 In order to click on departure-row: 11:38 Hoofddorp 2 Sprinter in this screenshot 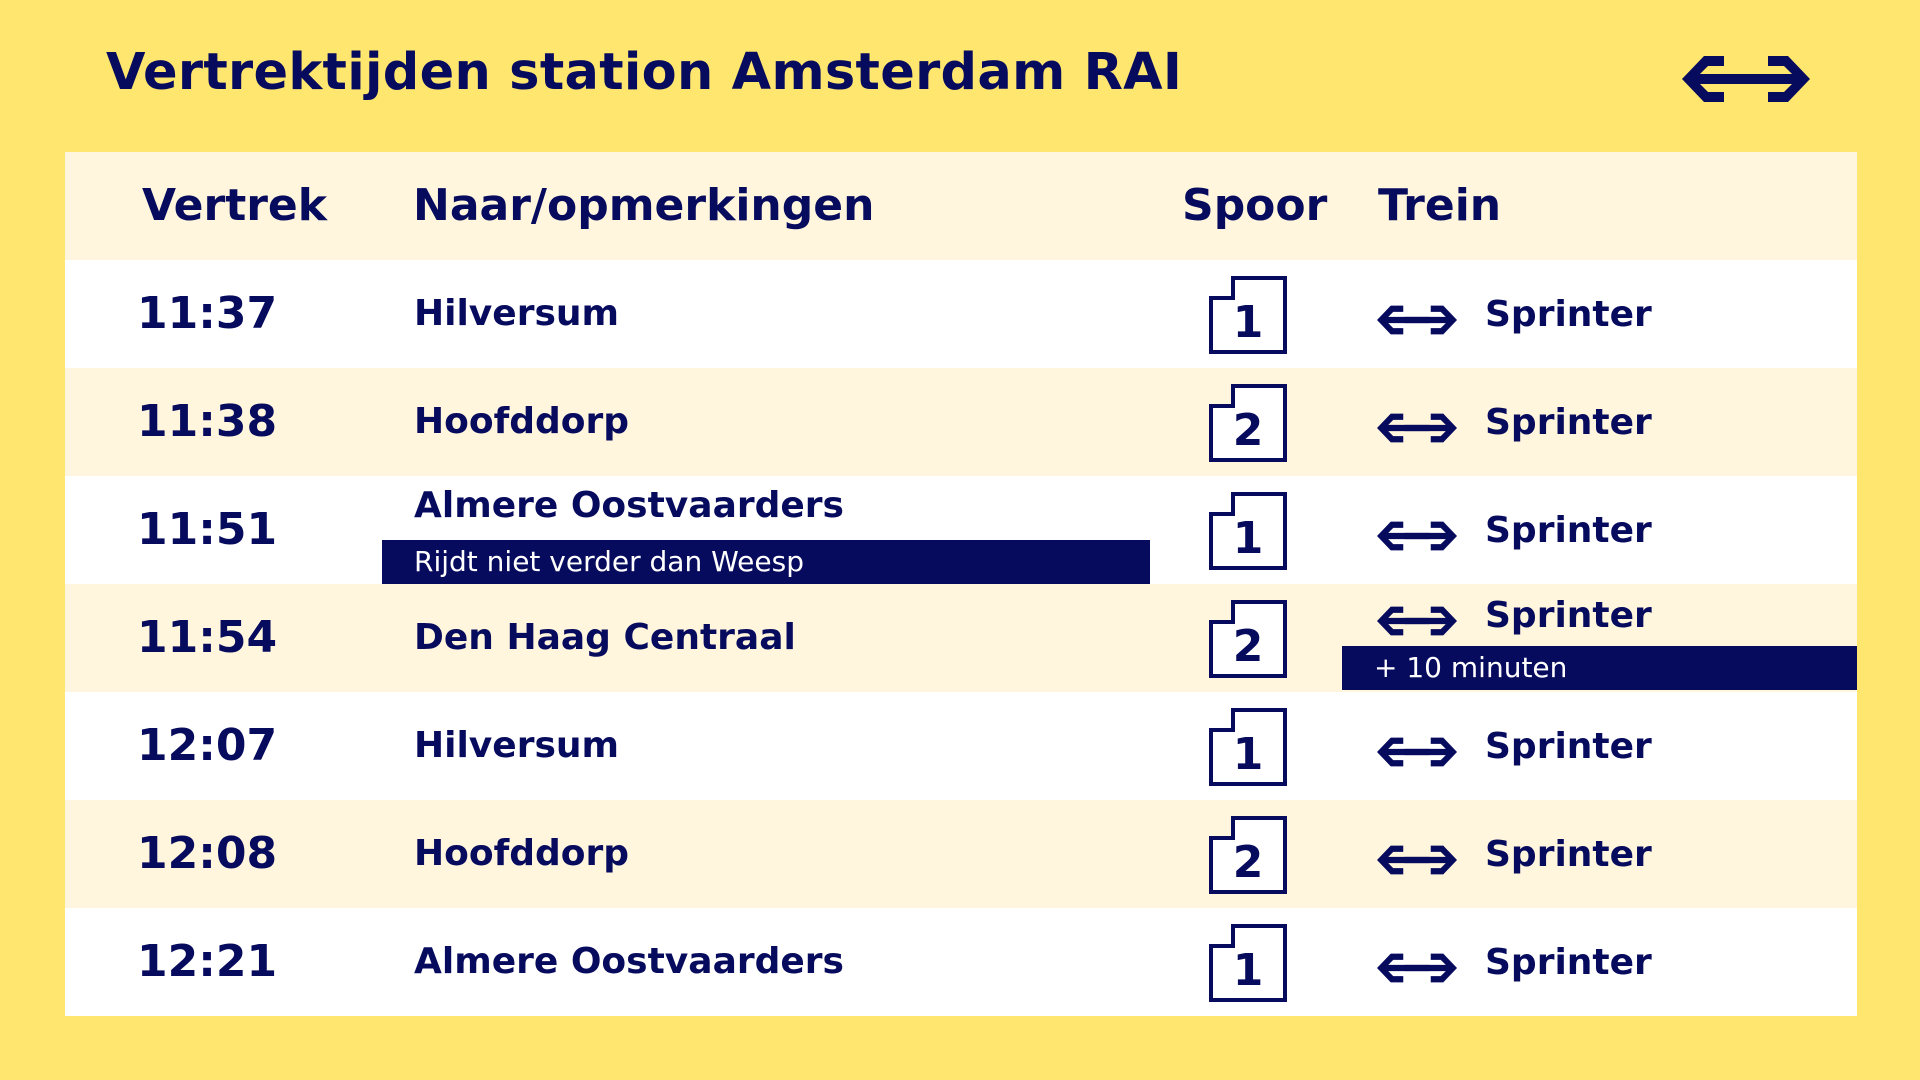, I will do `click(961, 422)`.